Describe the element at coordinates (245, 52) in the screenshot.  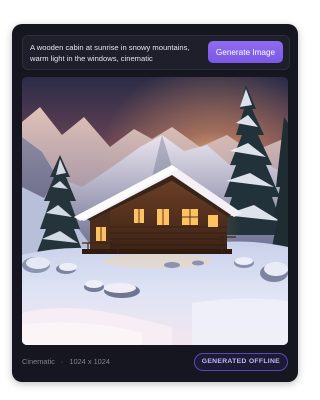
I see `generate-image-button: Generate Image` at that location.